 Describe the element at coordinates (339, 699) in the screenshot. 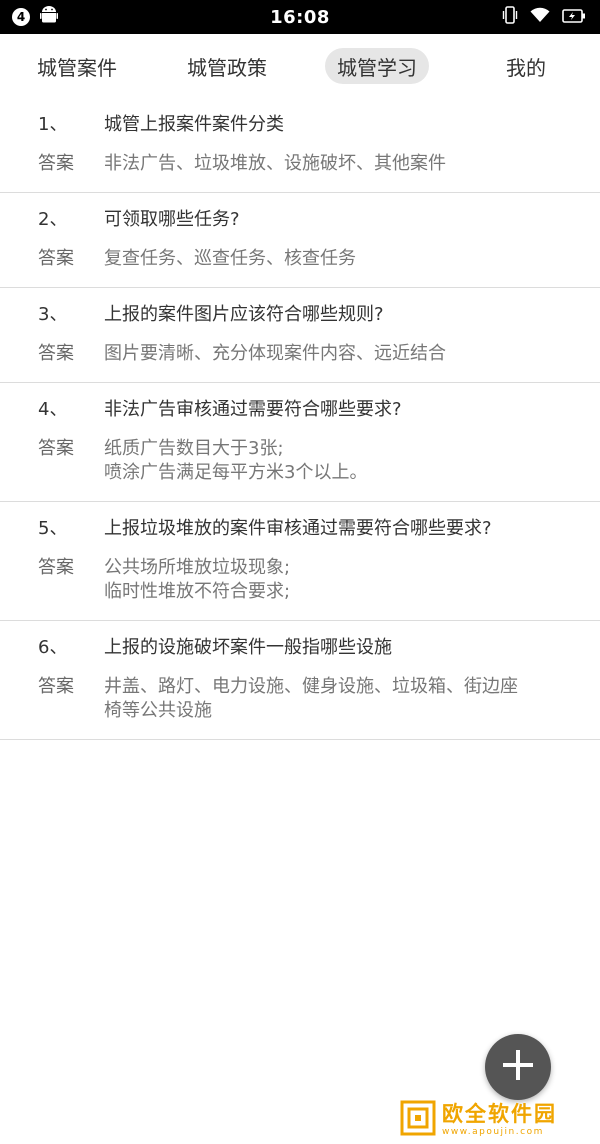

I see `answer-text: 井盖、路灯、电力设施、健身设施、垃圾箱、街边座 椅等公共设施` at that location.